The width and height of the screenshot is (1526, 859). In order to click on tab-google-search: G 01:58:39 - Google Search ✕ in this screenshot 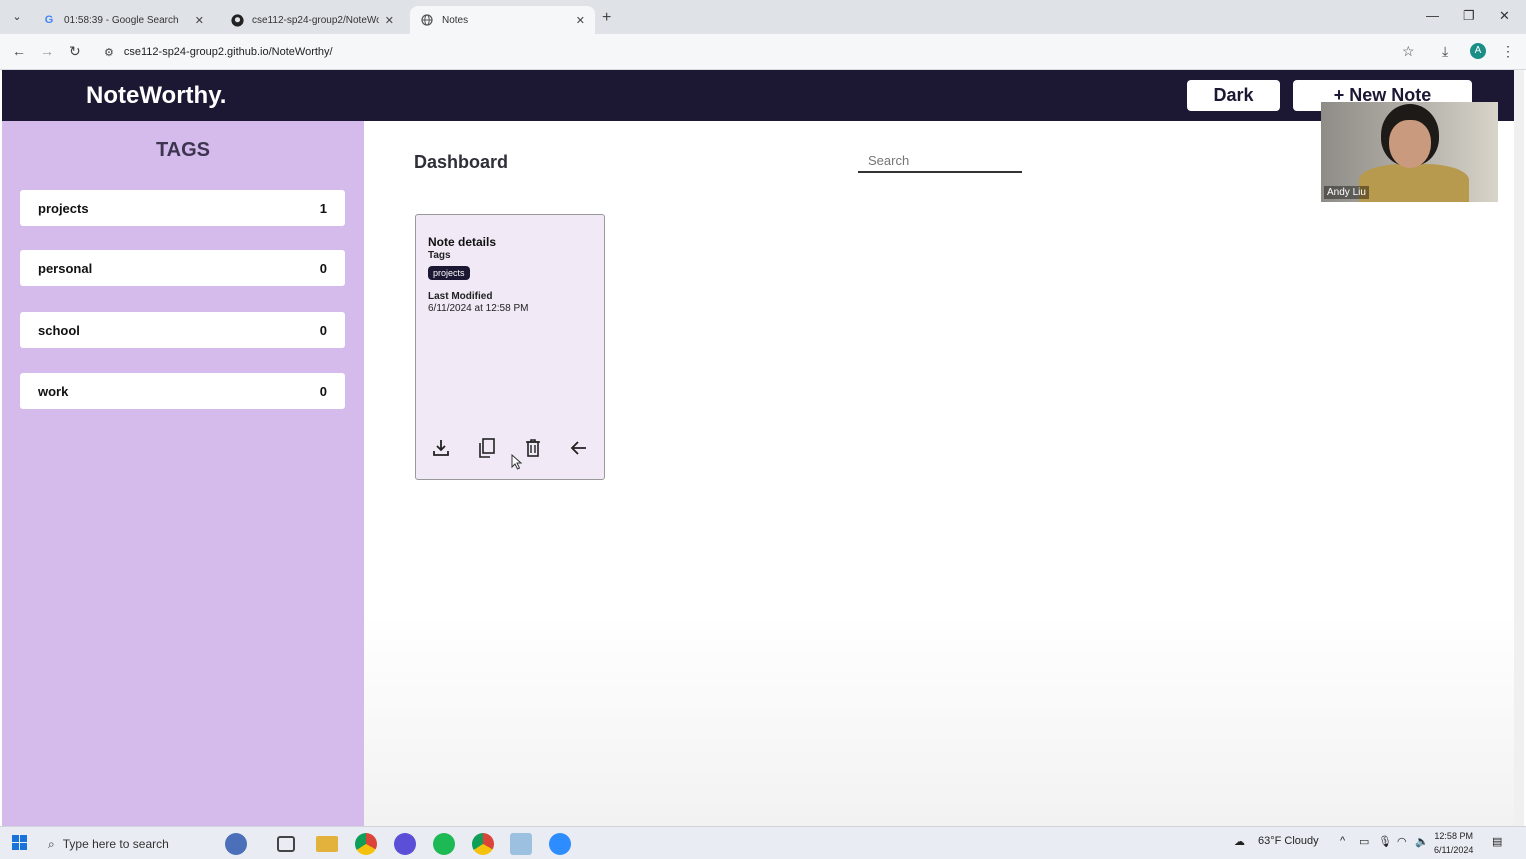, I will do `click(123, 20)`.